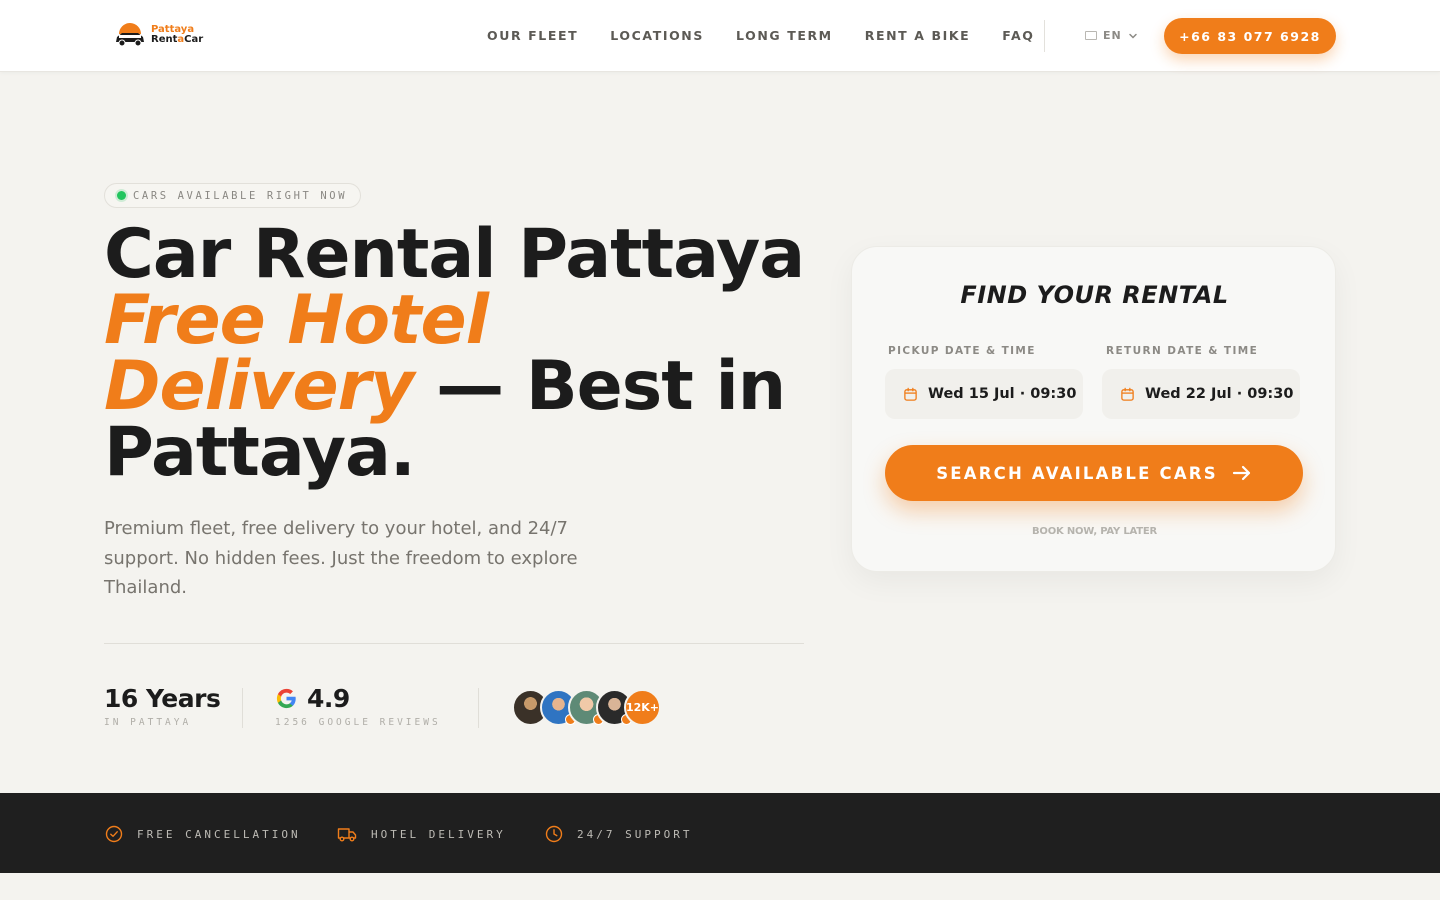 This screenshot has width=1440, height=900. I want to click on pickup-datetime-field: Wed 15 Jul · 09:30, so click(984, 394).